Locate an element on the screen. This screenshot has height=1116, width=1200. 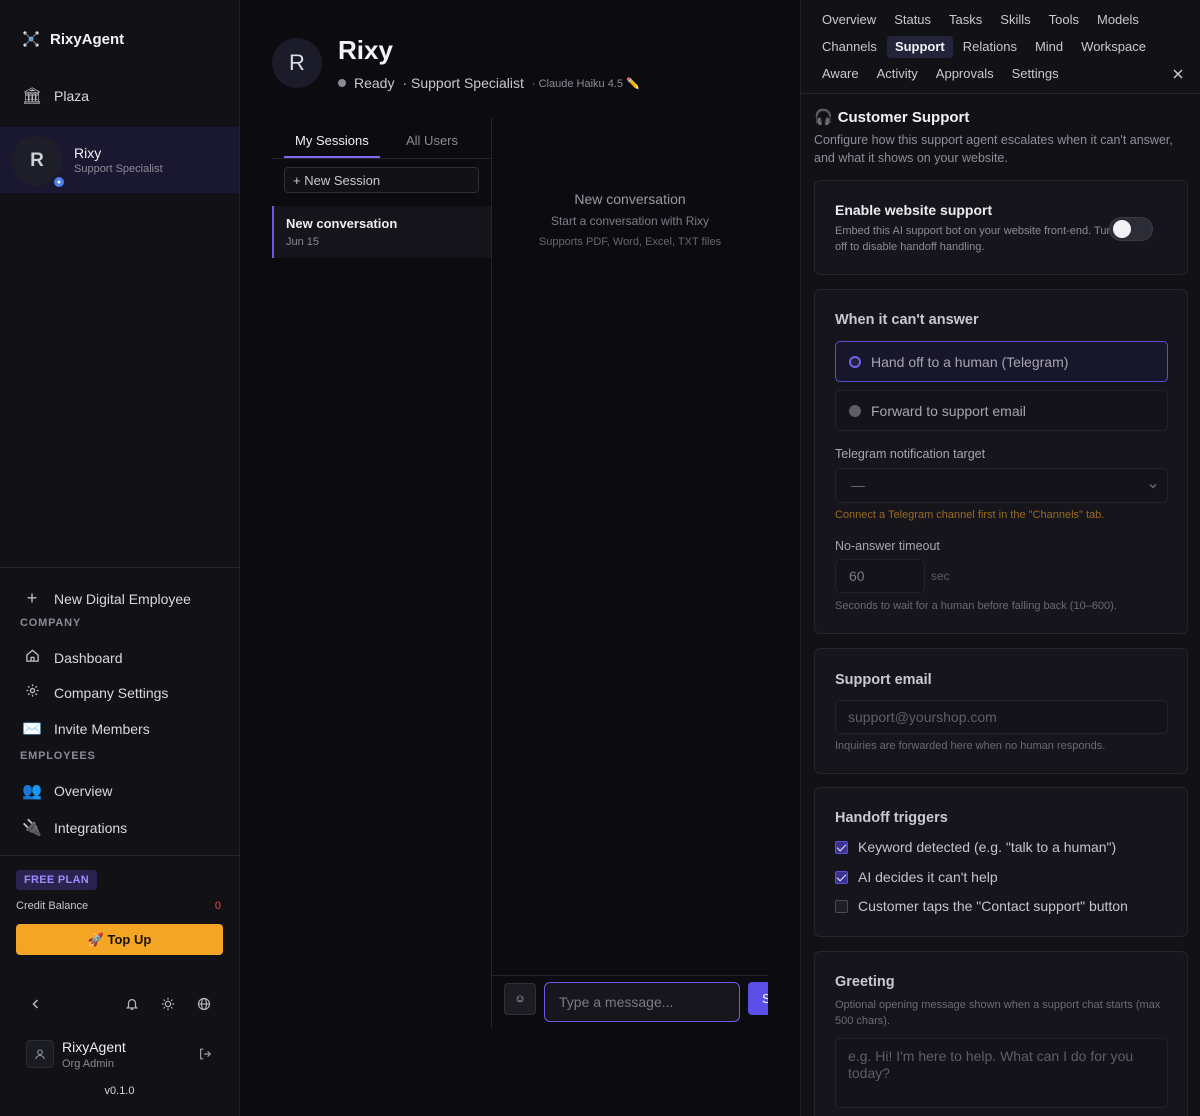
tab-workspace: Workspace is located at coordinates (1113, 47).